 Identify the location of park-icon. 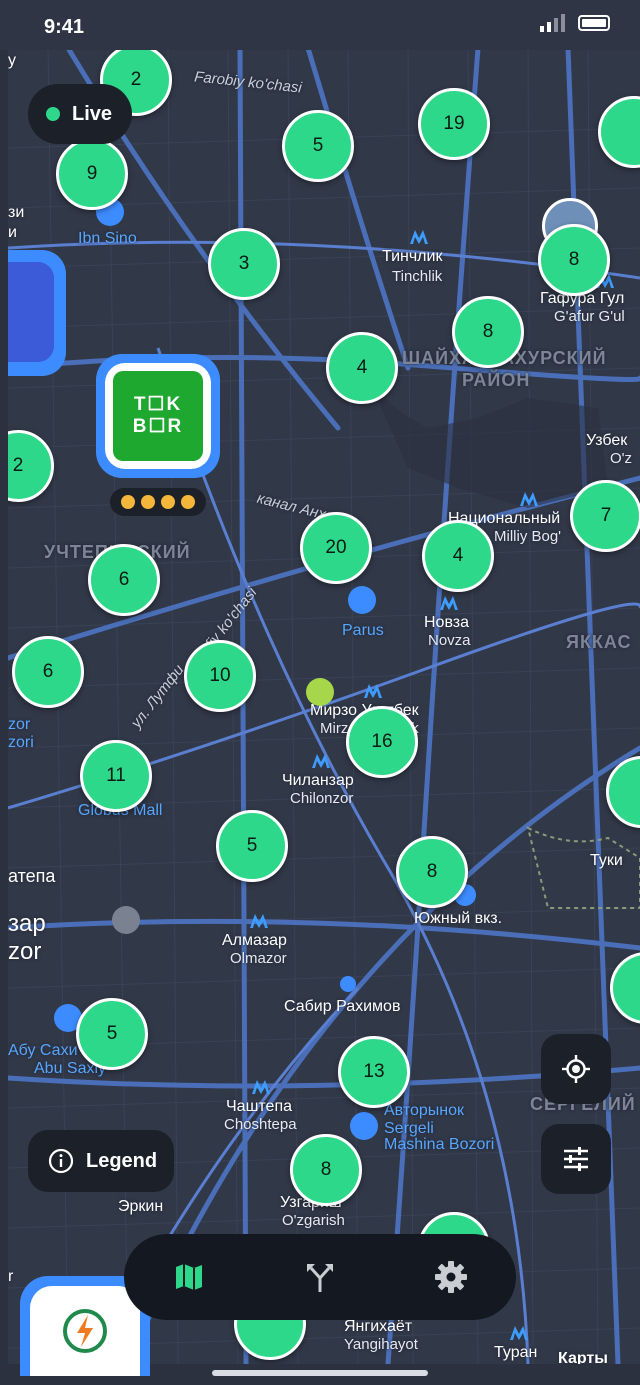
(320, 692).